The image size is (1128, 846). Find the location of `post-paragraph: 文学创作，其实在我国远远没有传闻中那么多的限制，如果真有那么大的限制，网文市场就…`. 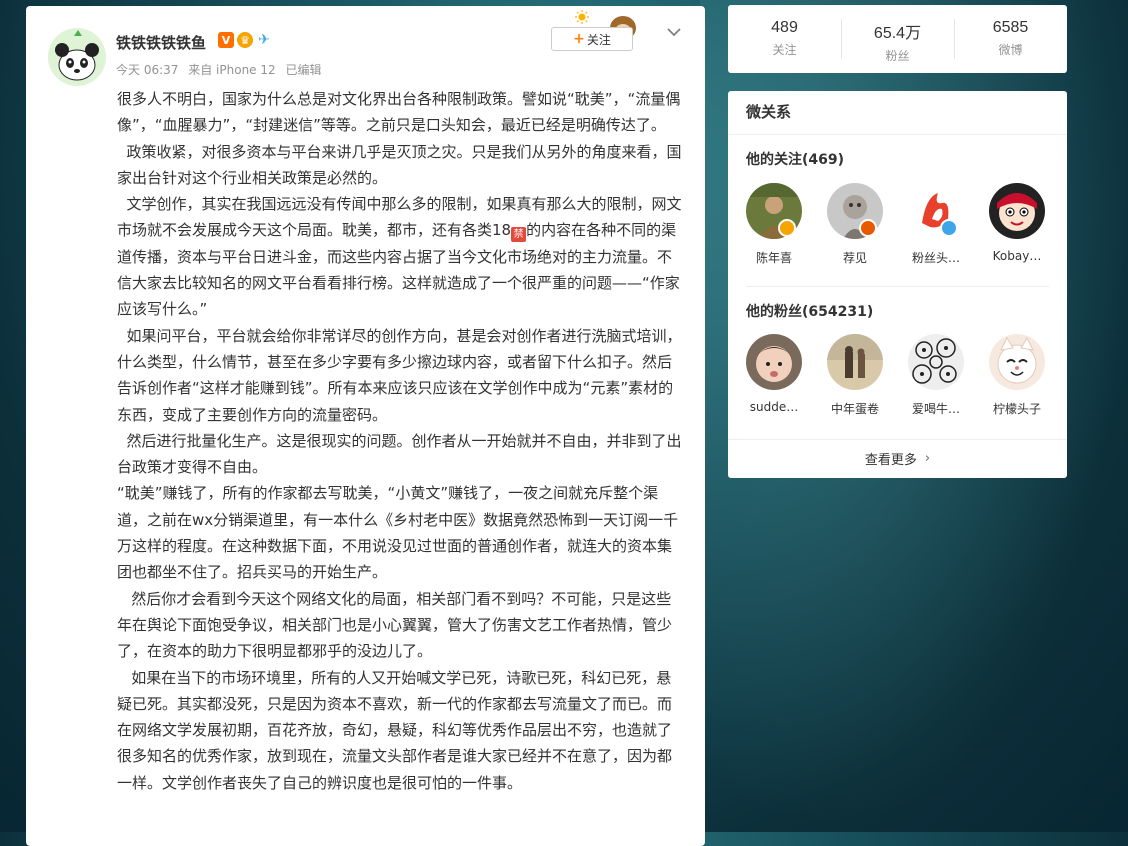

post-paragraph: 文学创作，其实在我国远远没有传闻中那么多的限制，如果真有那么大的限制，网文市场就… is located at coordinates (401, 256).